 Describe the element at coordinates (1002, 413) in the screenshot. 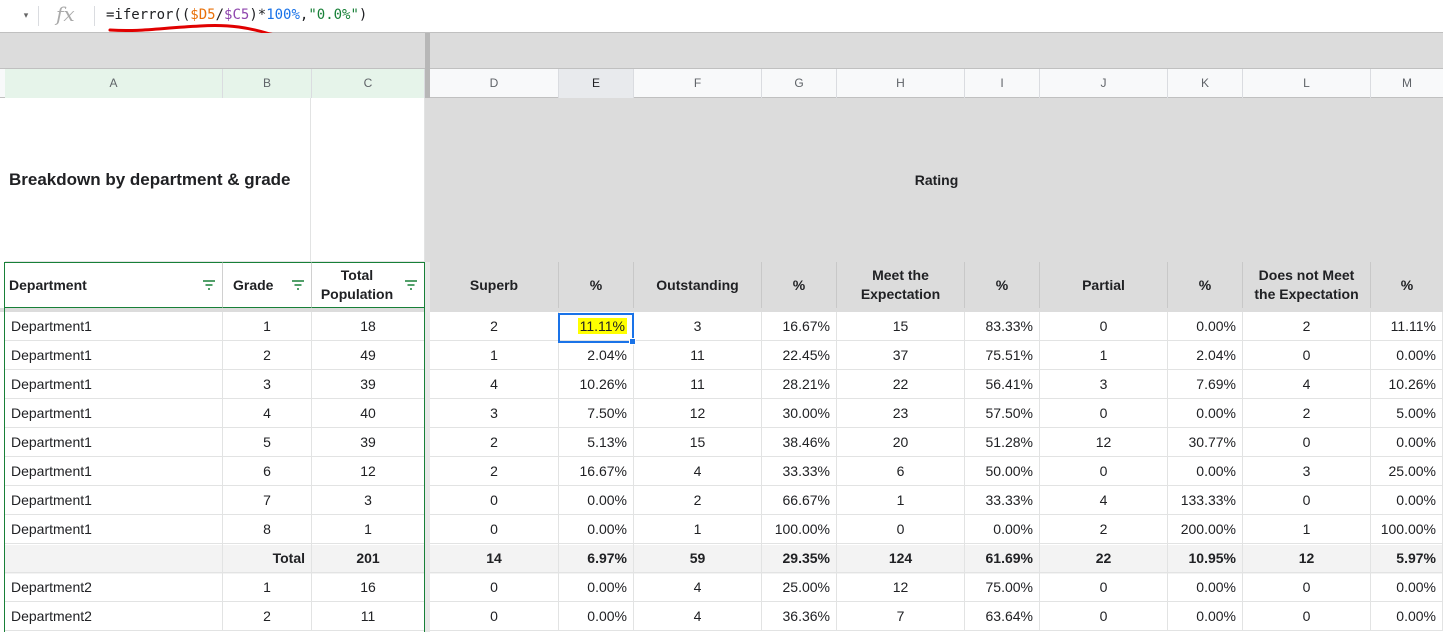

I see `cell: 57.50%` at that location.